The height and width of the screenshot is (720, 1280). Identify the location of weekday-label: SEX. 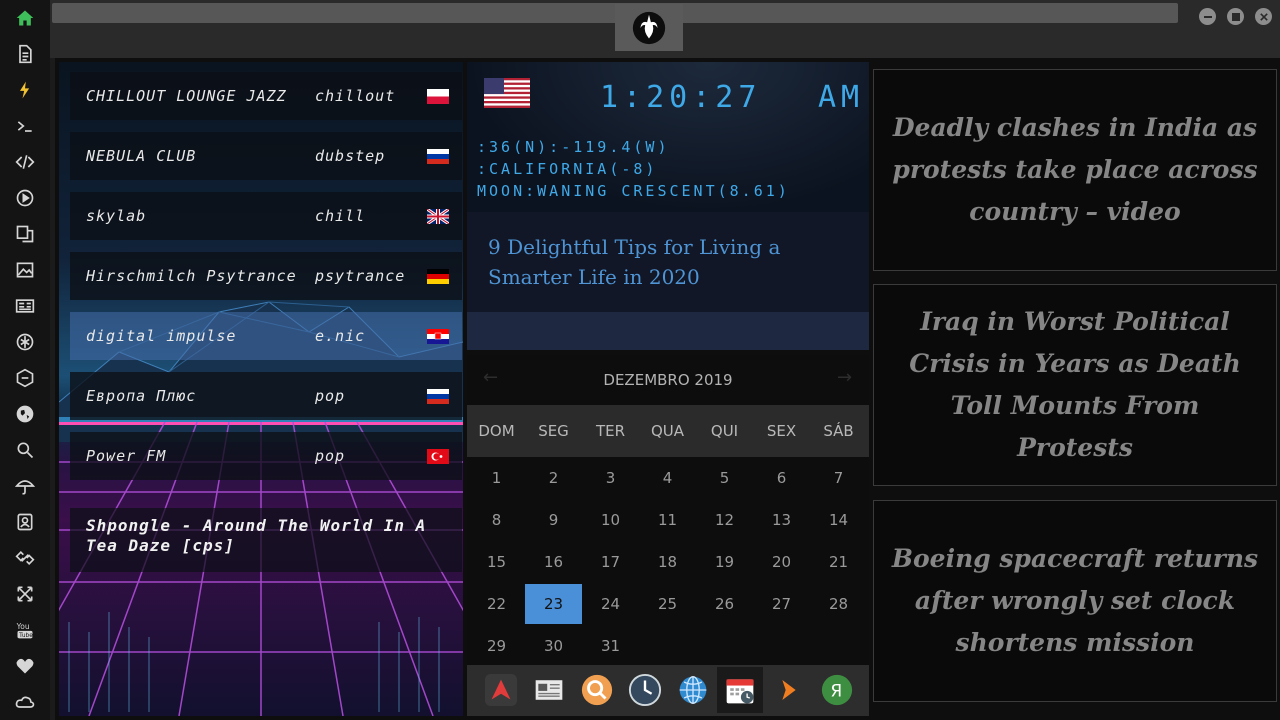
(781, 431).